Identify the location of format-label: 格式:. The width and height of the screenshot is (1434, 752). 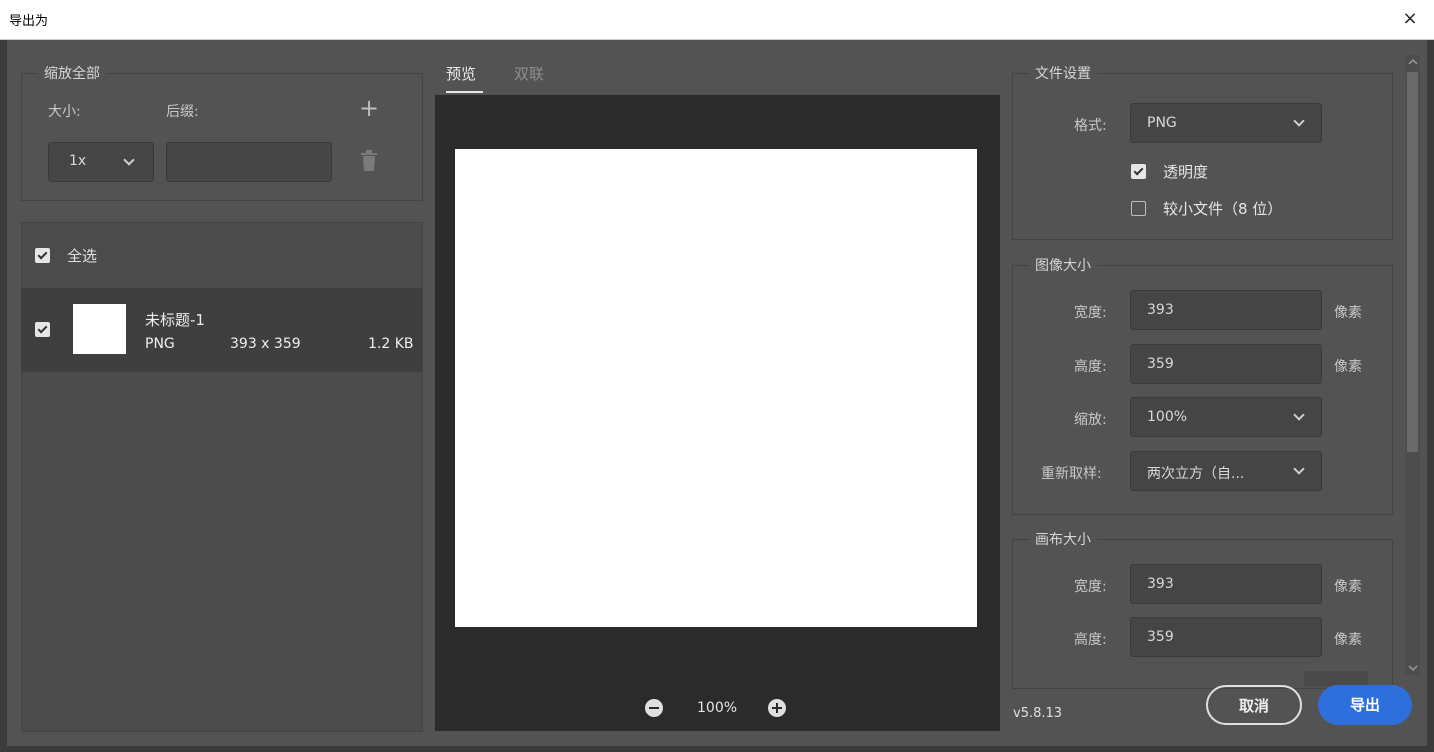
(1090, 126).